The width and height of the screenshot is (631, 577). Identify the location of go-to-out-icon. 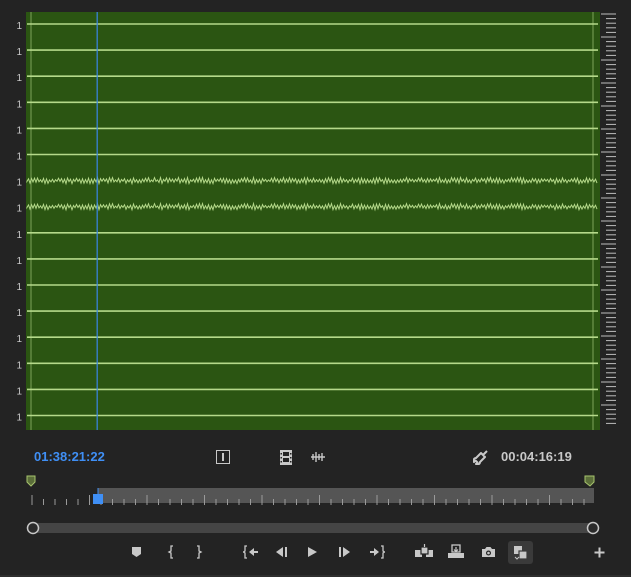
(377, 552).